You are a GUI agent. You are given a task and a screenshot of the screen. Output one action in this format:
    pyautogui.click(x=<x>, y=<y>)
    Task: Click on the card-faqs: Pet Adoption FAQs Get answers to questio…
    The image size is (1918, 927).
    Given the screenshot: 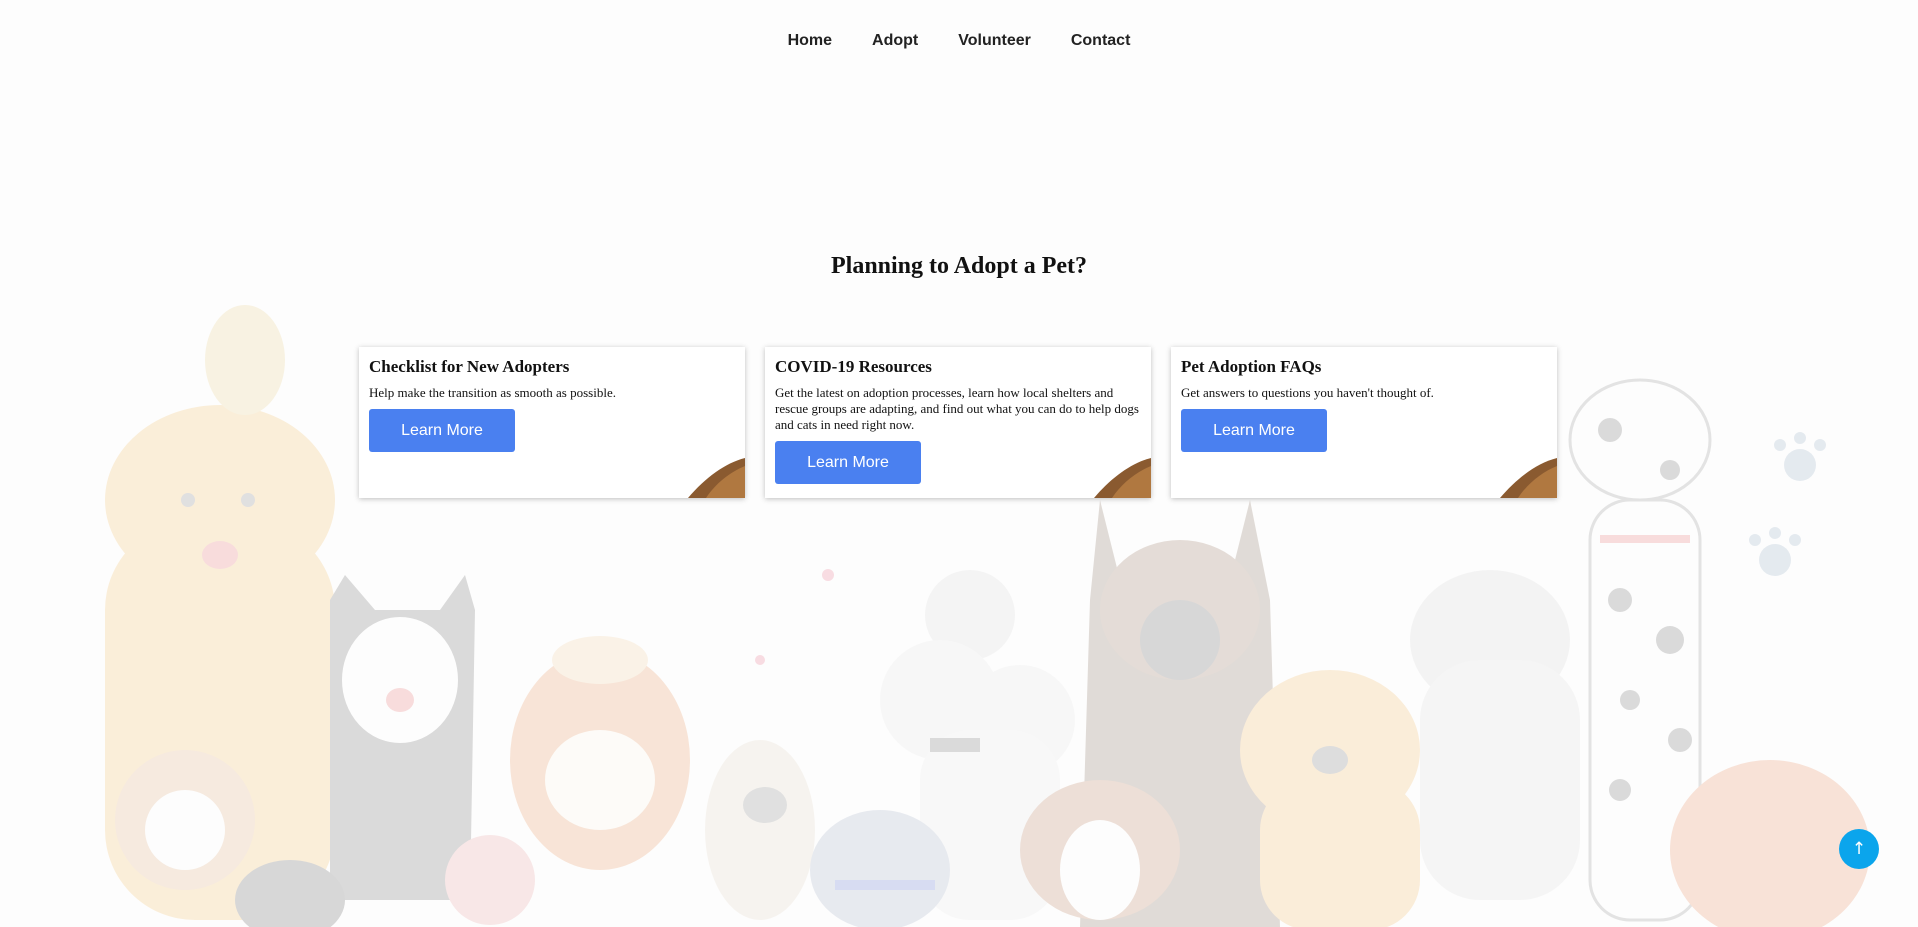 What is the action you would take?
    pyautogui.click(x=1364, y=422)
    